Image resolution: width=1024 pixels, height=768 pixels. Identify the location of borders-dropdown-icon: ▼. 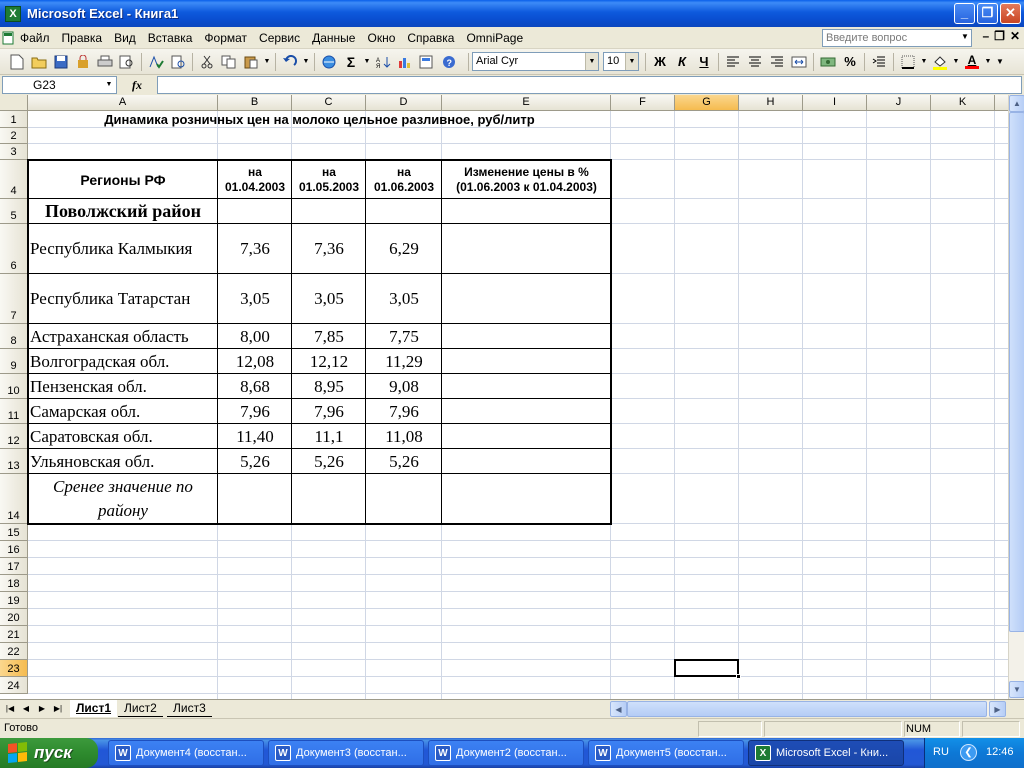
(924, 62).